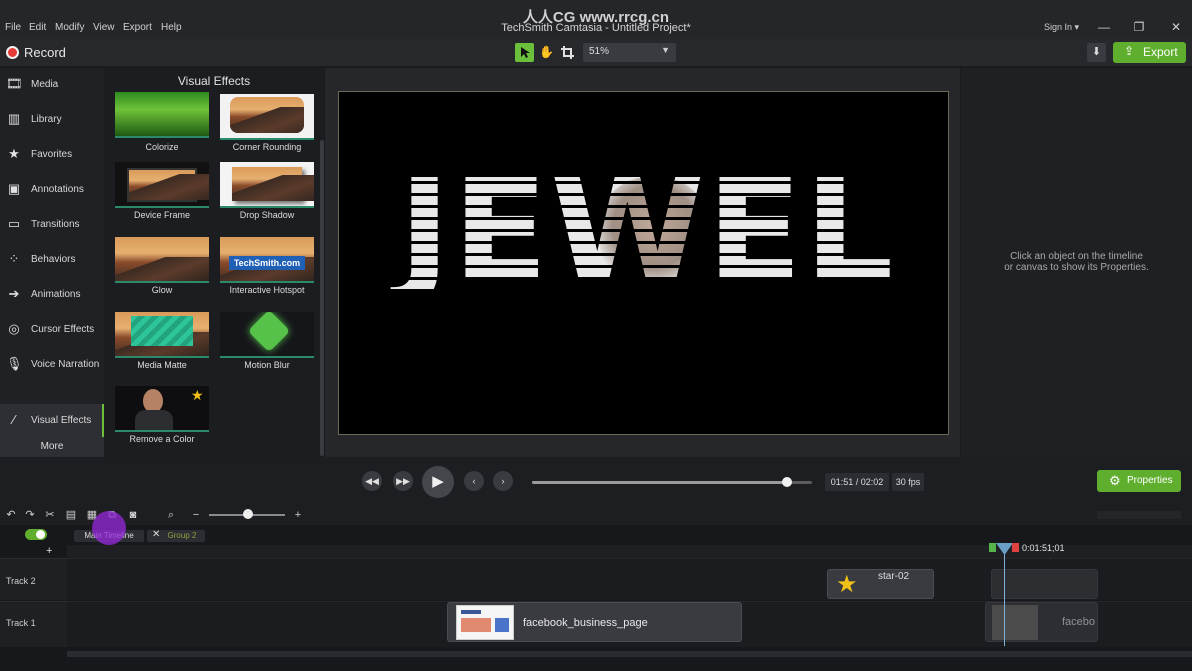 The width and height of the screenshot is (1192, 671). I want to click on sidebar-item-annotations: ▣ Annotations, so click(52, 190).